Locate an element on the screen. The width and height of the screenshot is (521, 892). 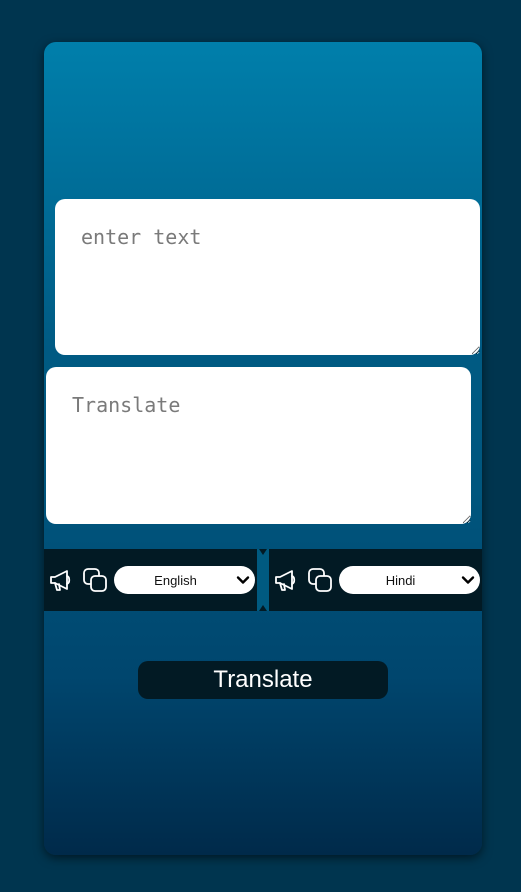
source-language-dropdown: English is located at coordinates (184, 580).